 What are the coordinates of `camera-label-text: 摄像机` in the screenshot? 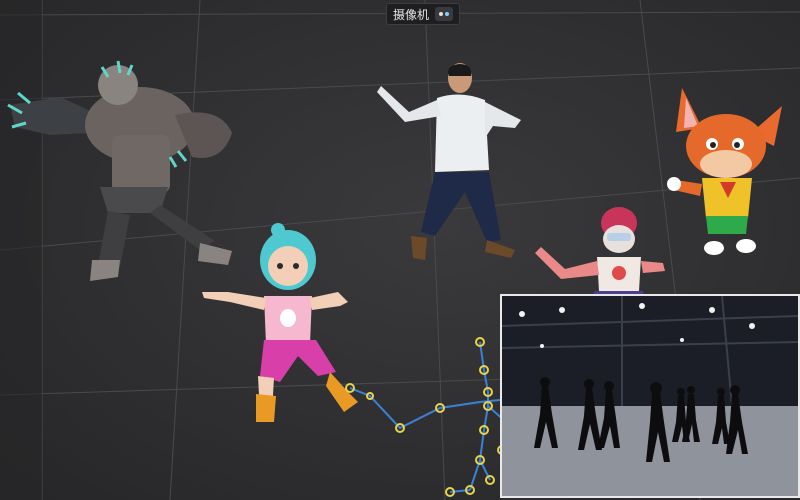 It's located at (411, 14).